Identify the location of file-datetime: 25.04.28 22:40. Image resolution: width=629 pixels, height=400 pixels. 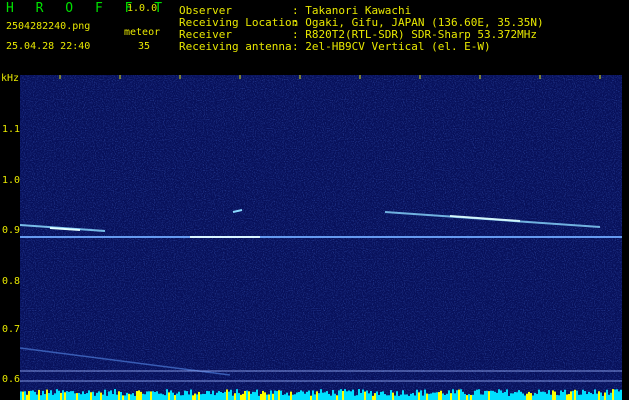
(48, 46).